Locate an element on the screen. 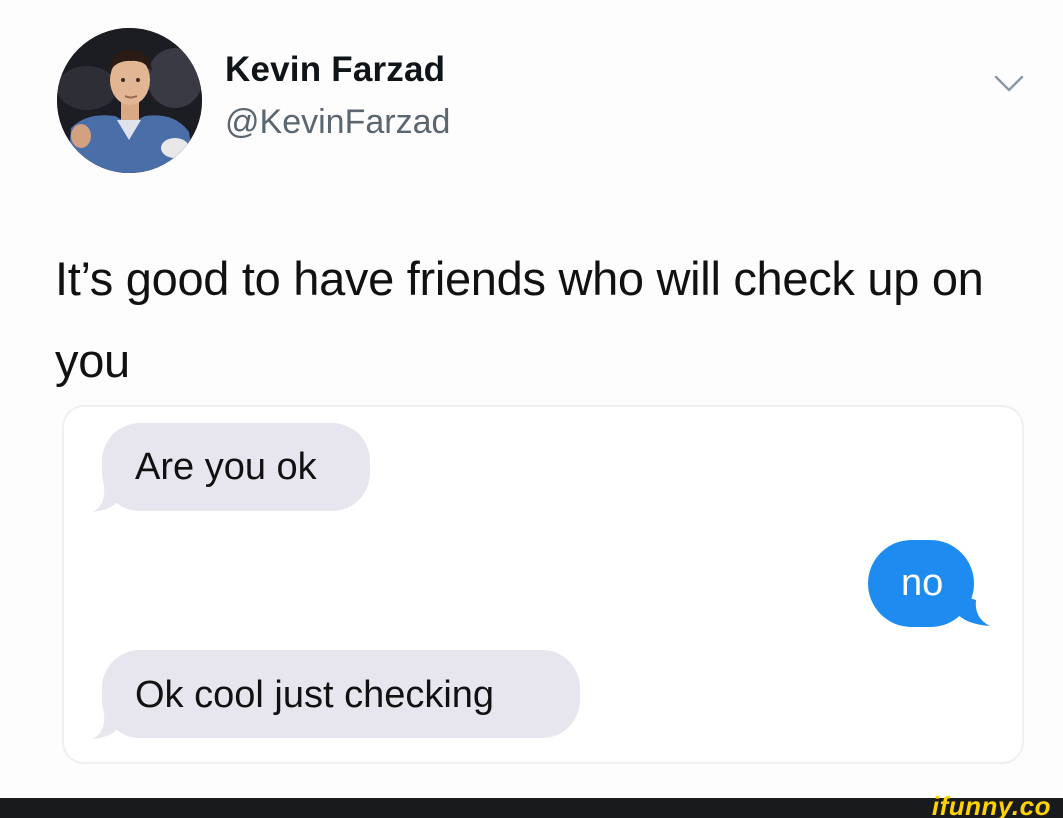 This screenshot has width=1063, height=818. watermark-logo: ifunny.co is located at coordinates (991, 804).